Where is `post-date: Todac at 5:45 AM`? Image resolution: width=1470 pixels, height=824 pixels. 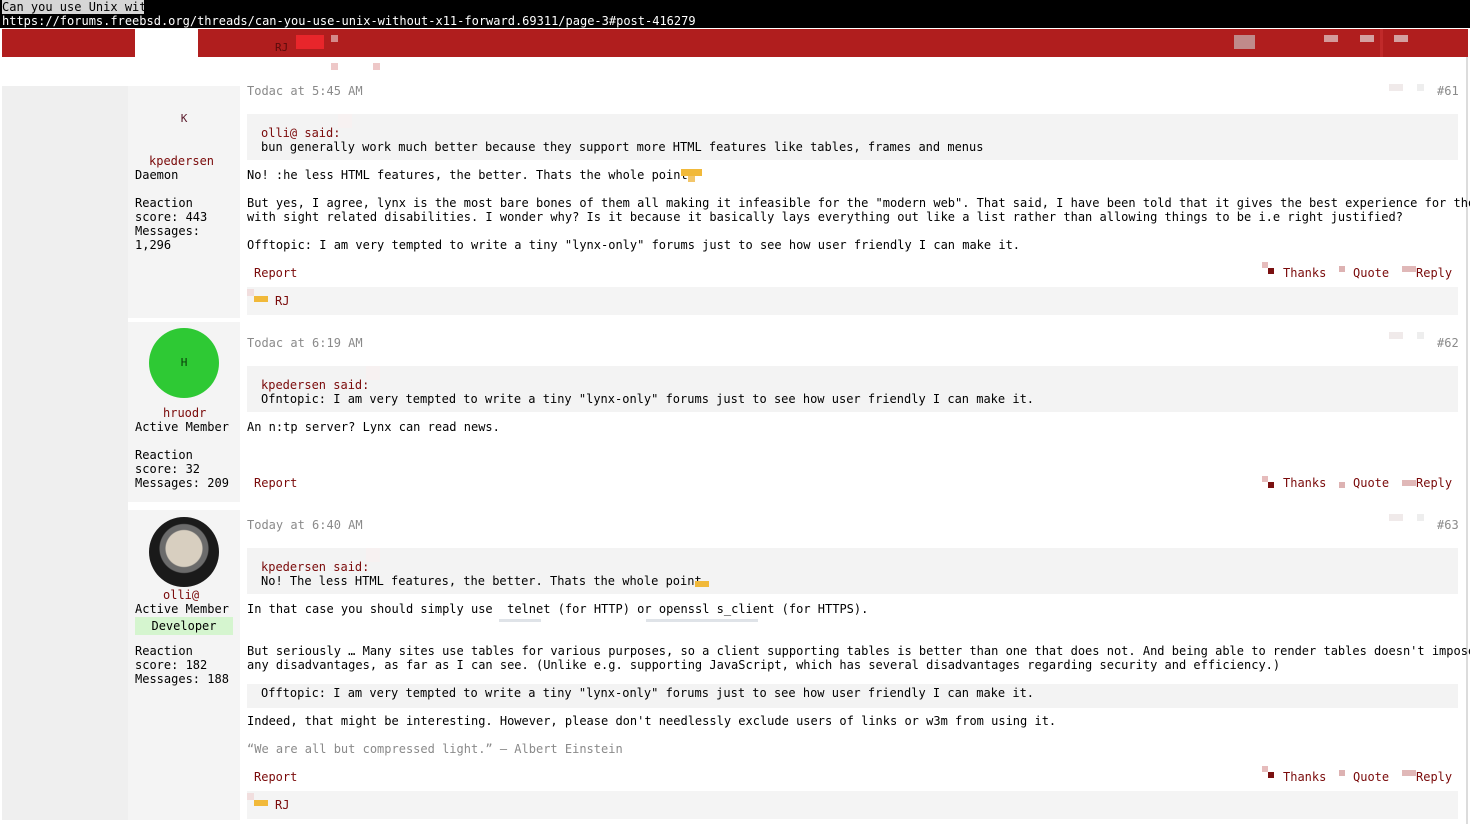 post-date: Todac at 5:45 AM is located at coordinates (305, 91).